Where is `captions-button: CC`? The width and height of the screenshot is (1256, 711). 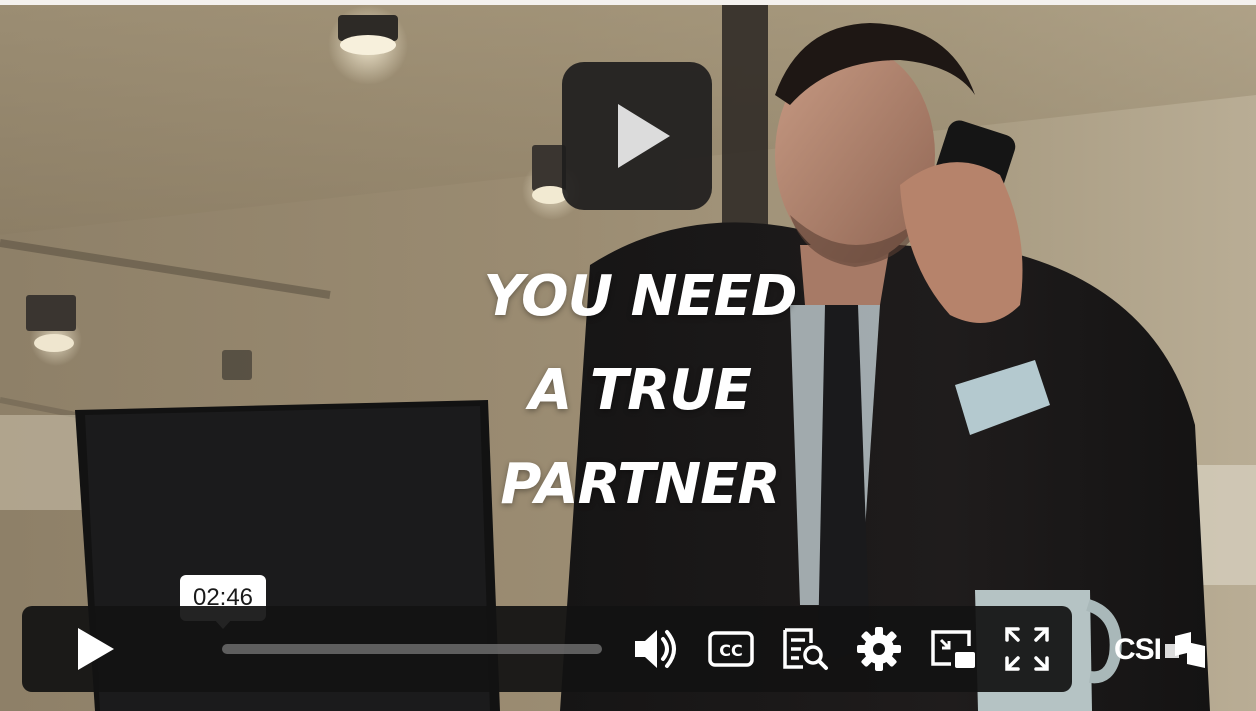 captions-button: CC is located at coordinates (731, 649).